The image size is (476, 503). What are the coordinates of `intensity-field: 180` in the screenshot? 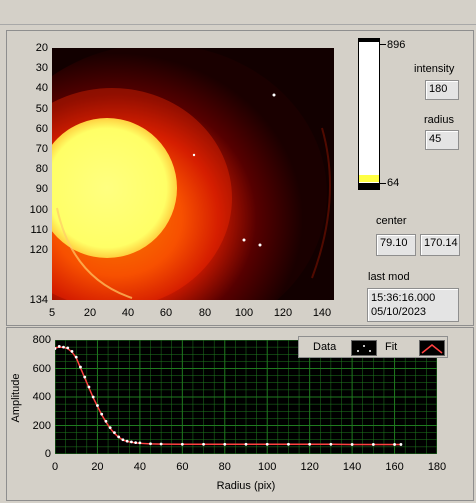 It's located at (442, 90).